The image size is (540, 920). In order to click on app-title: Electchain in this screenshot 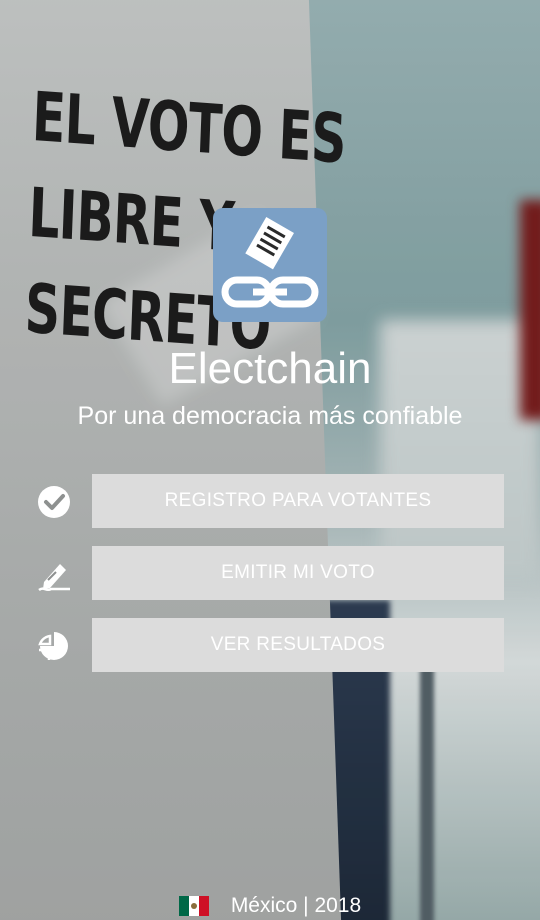, I will do `click(270, 368)`.